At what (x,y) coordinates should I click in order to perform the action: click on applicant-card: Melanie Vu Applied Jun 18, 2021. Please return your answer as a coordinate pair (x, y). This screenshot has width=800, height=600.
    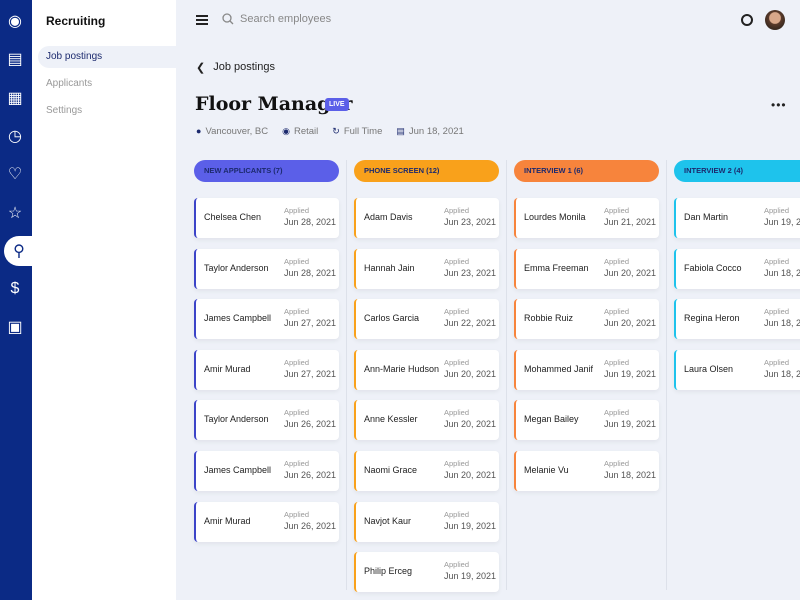
    Looking at the image, I should click on (586, 471).